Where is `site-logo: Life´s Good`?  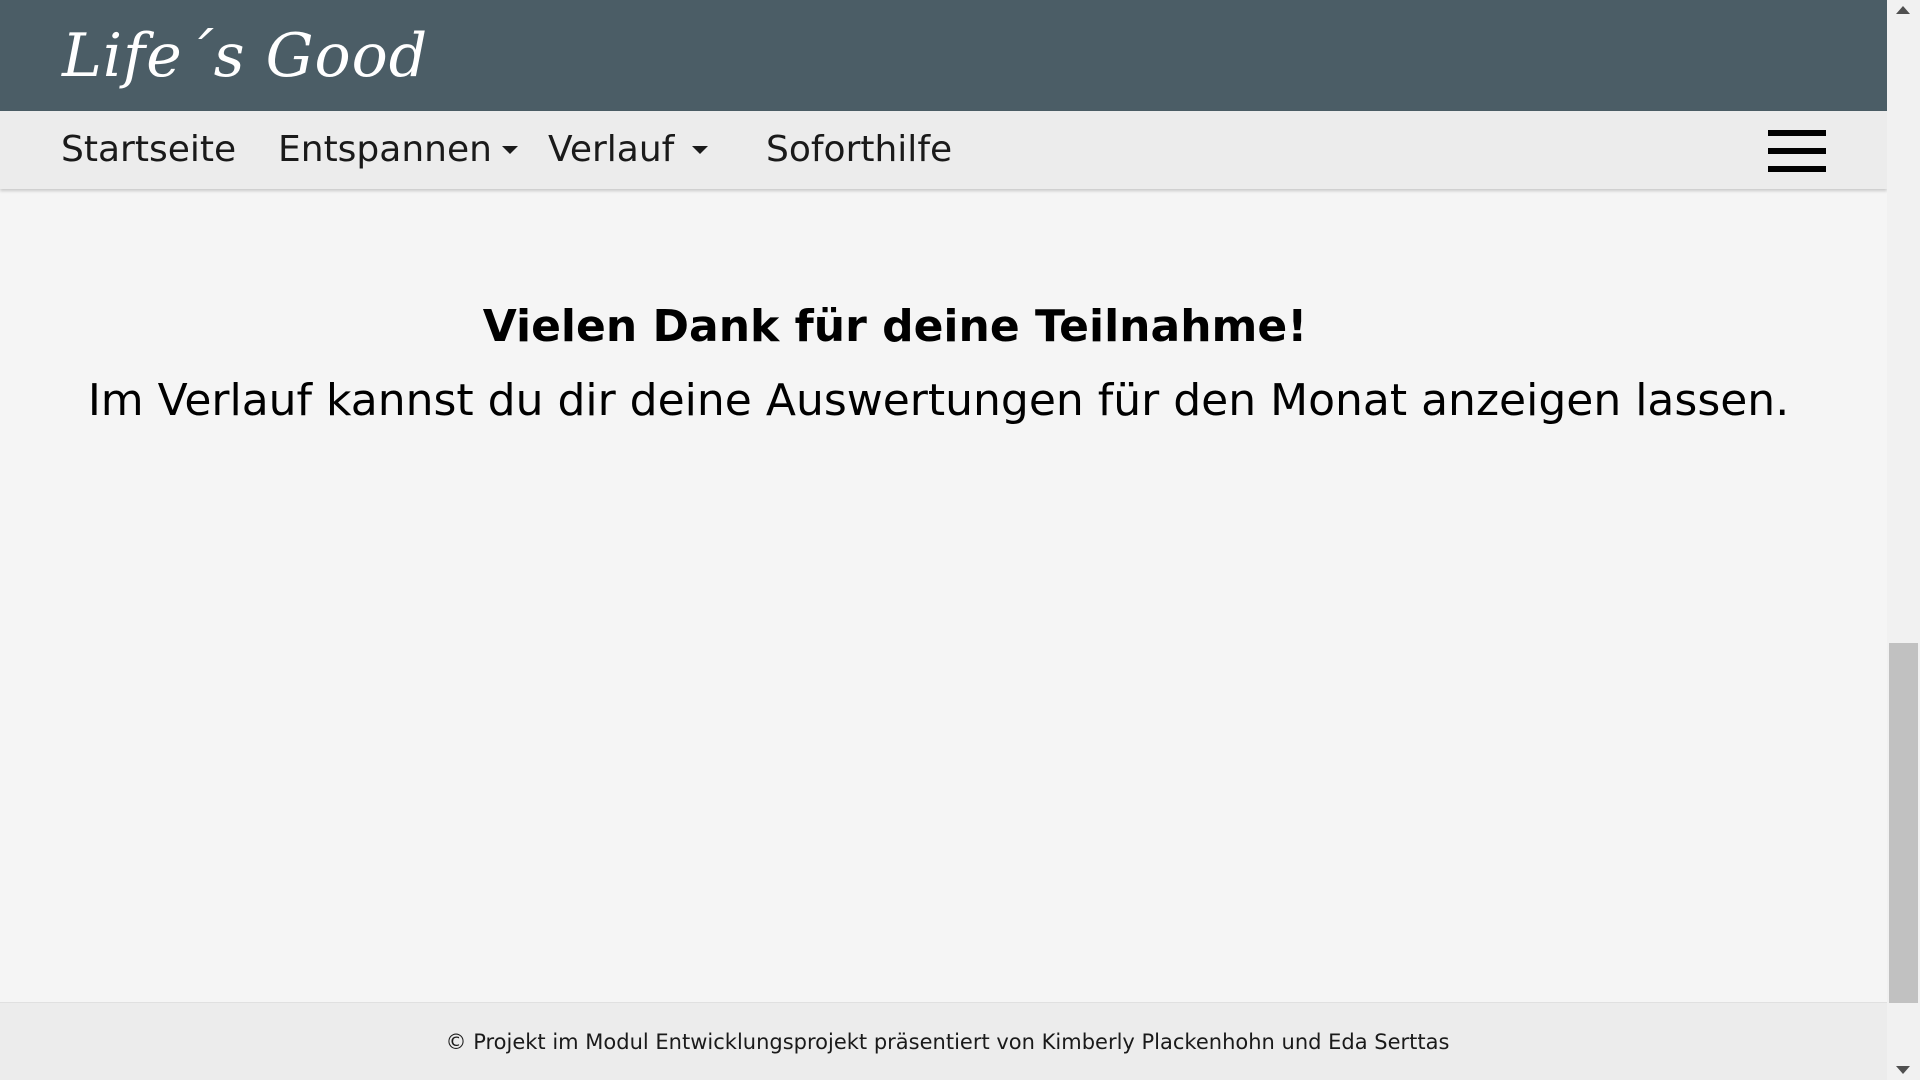
site-logo: Life´s Good is located at coordinates (245, 56).